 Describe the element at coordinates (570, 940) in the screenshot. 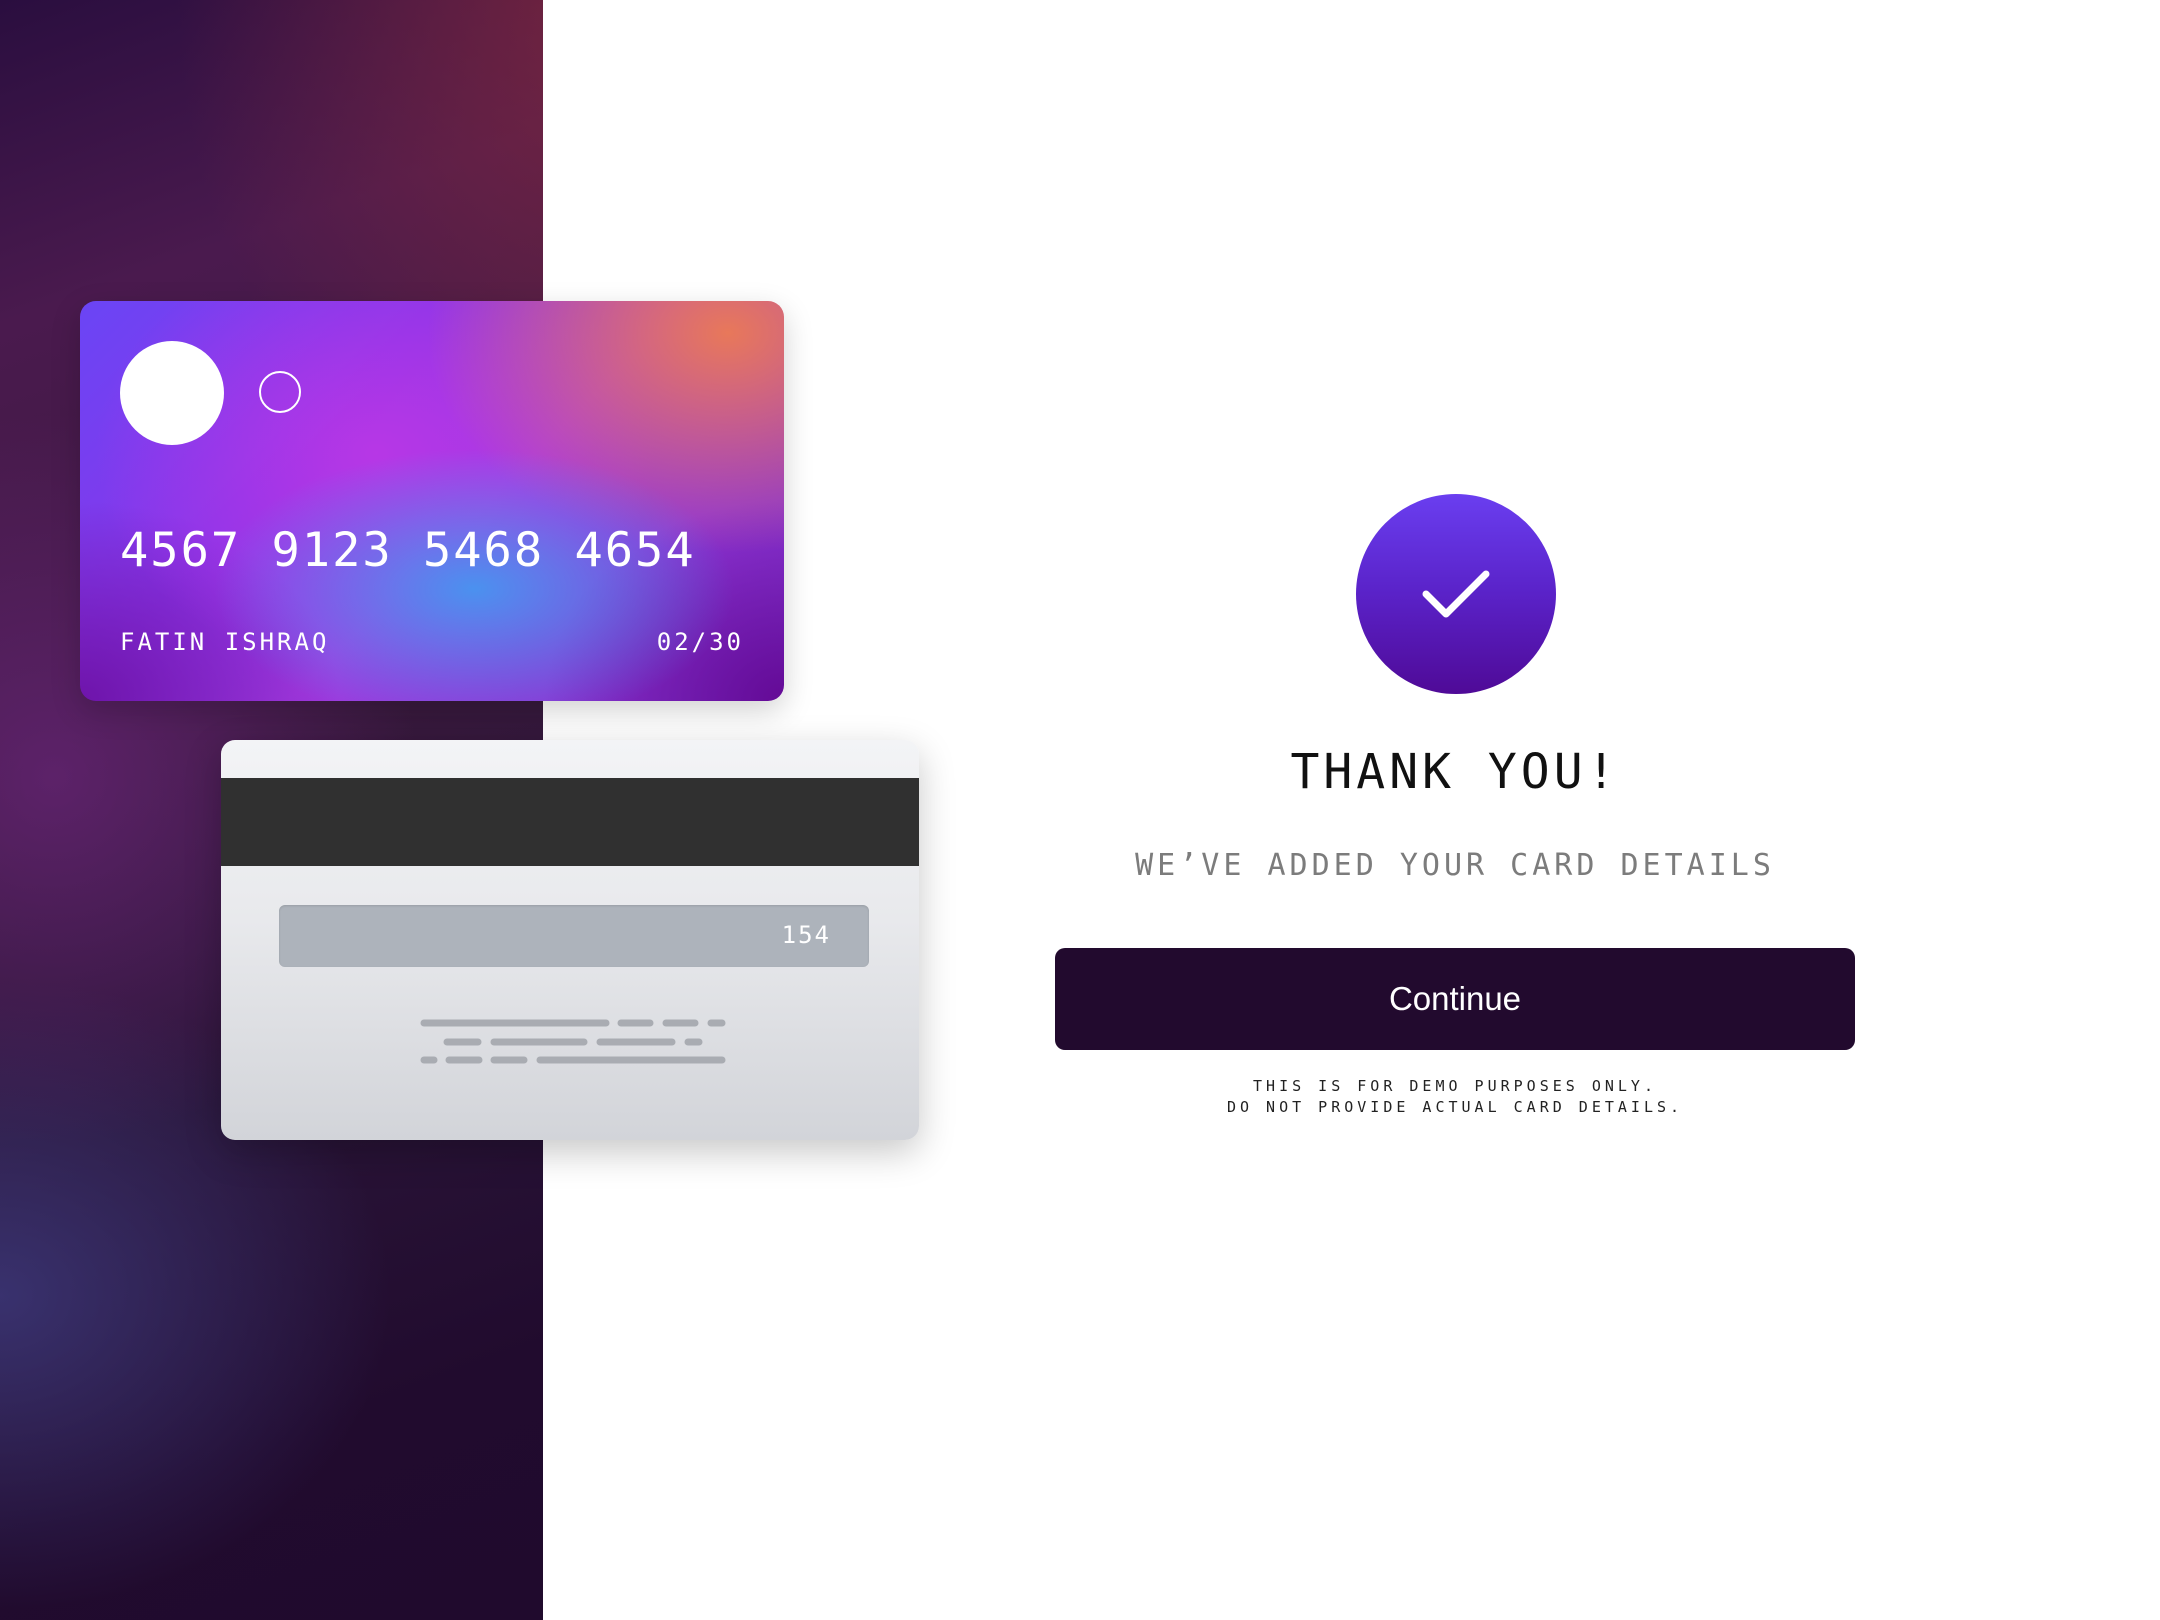

I see `card-back-preview: 154` at that location.